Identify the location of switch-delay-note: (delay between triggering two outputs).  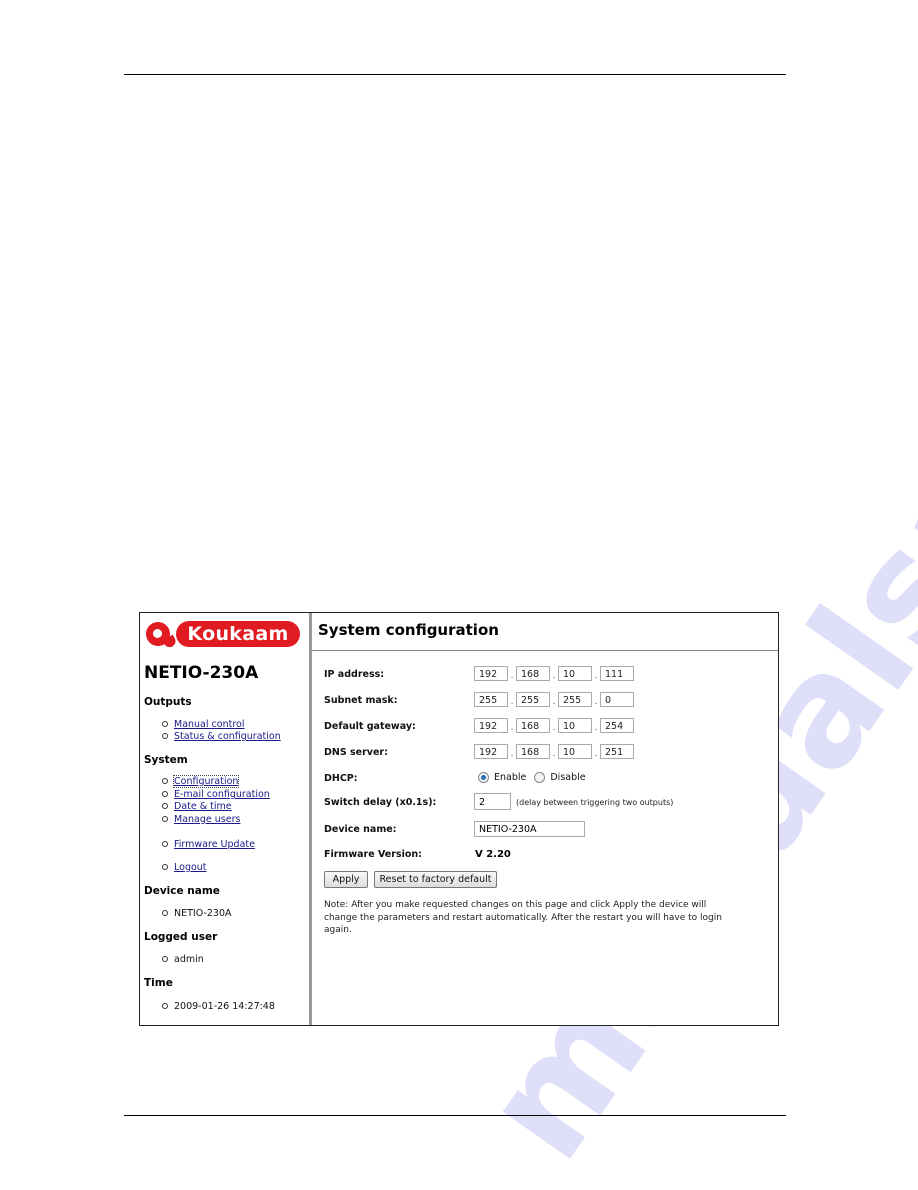
(595, 802).